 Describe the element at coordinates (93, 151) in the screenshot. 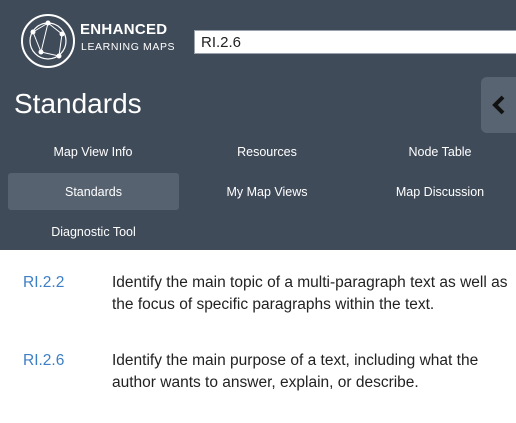

I see `nav-item-map-view-info: Map View Info` at that location.